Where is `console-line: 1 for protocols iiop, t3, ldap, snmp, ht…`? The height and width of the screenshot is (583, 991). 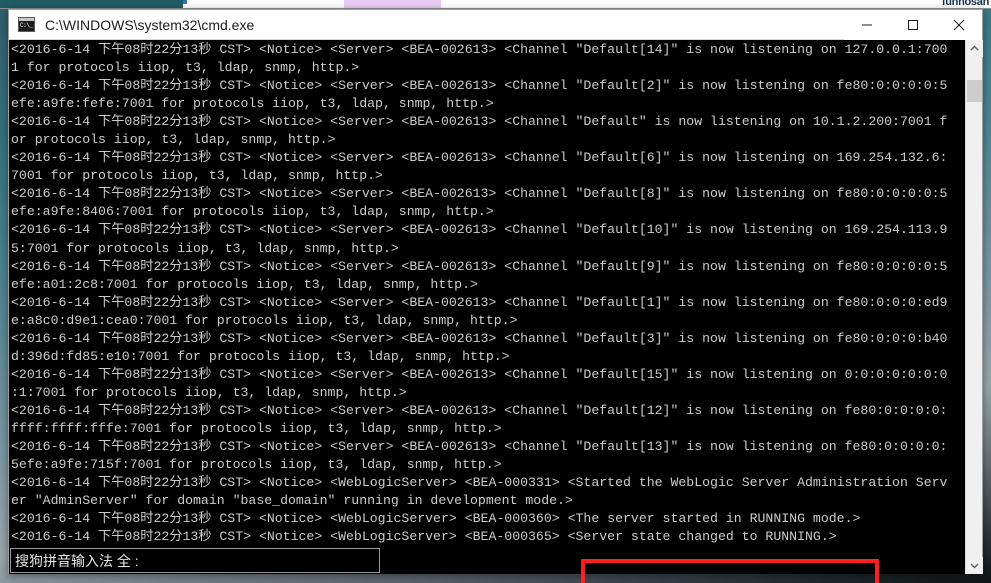
console-line: 1 for protocols iiop, t3, ldap, snmp, ht… is located at coordinates (185, 68).